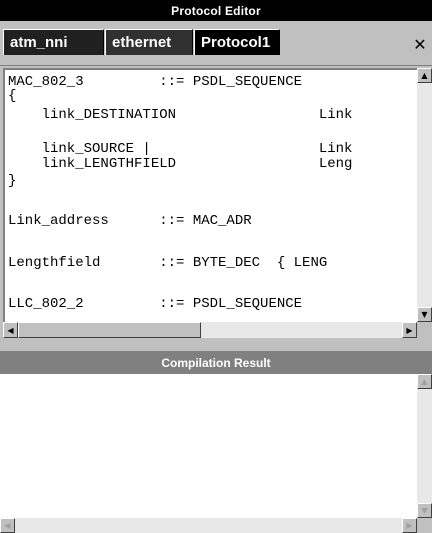 Image resolution: width=432 pixels, height=533 pixels. I want to click on scrollbar-corner, so click(424, 525).